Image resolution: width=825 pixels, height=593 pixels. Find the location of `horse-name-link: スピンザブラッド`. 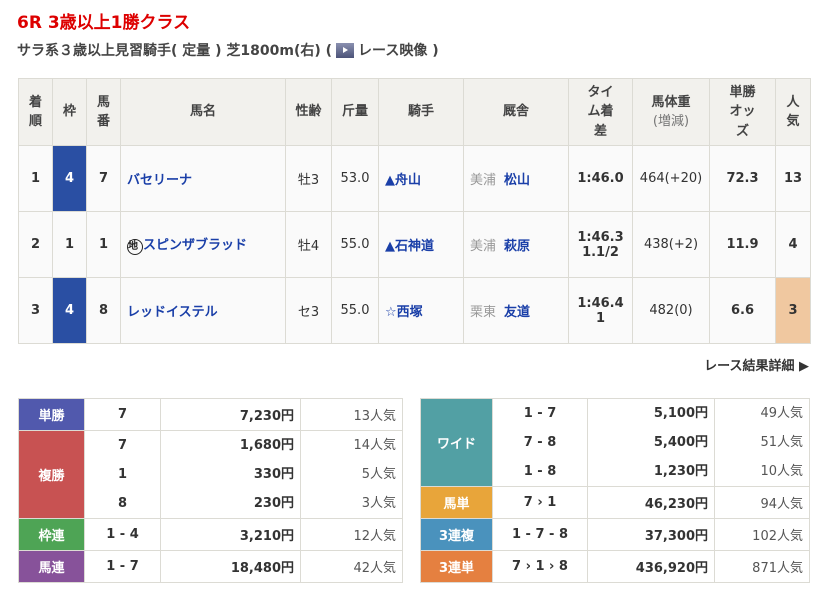

horse-name-link: スピンザブラッド is located at coordinates (195, 245).